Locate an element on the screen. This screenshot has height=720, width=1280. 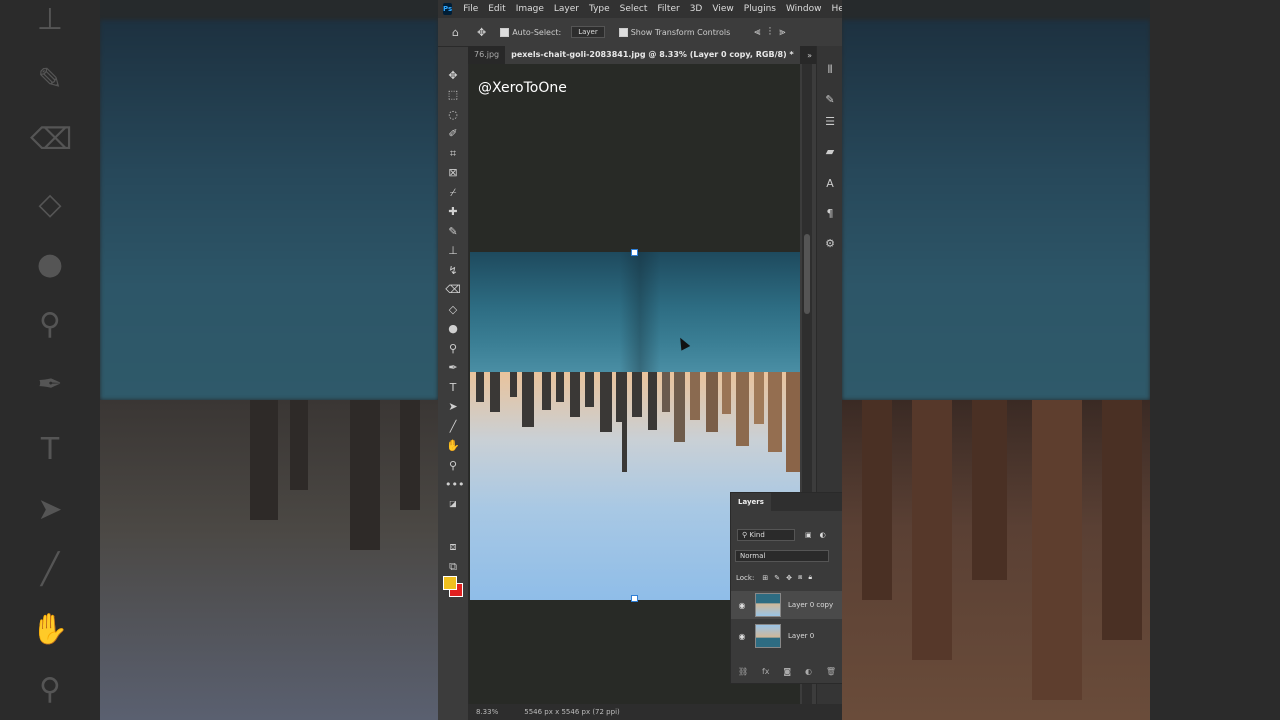
dodge-tool-icon: ⚲ is located at coordinates (453, 349).